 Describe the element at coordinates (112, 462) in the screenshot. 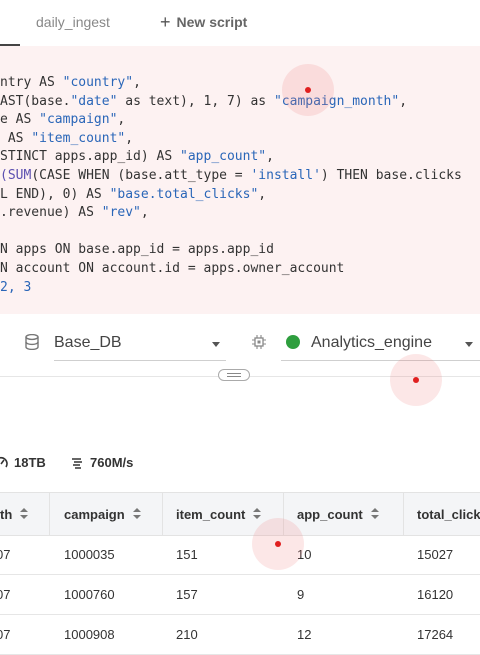

I see `stat-speed-value: 760M/s` at that location.